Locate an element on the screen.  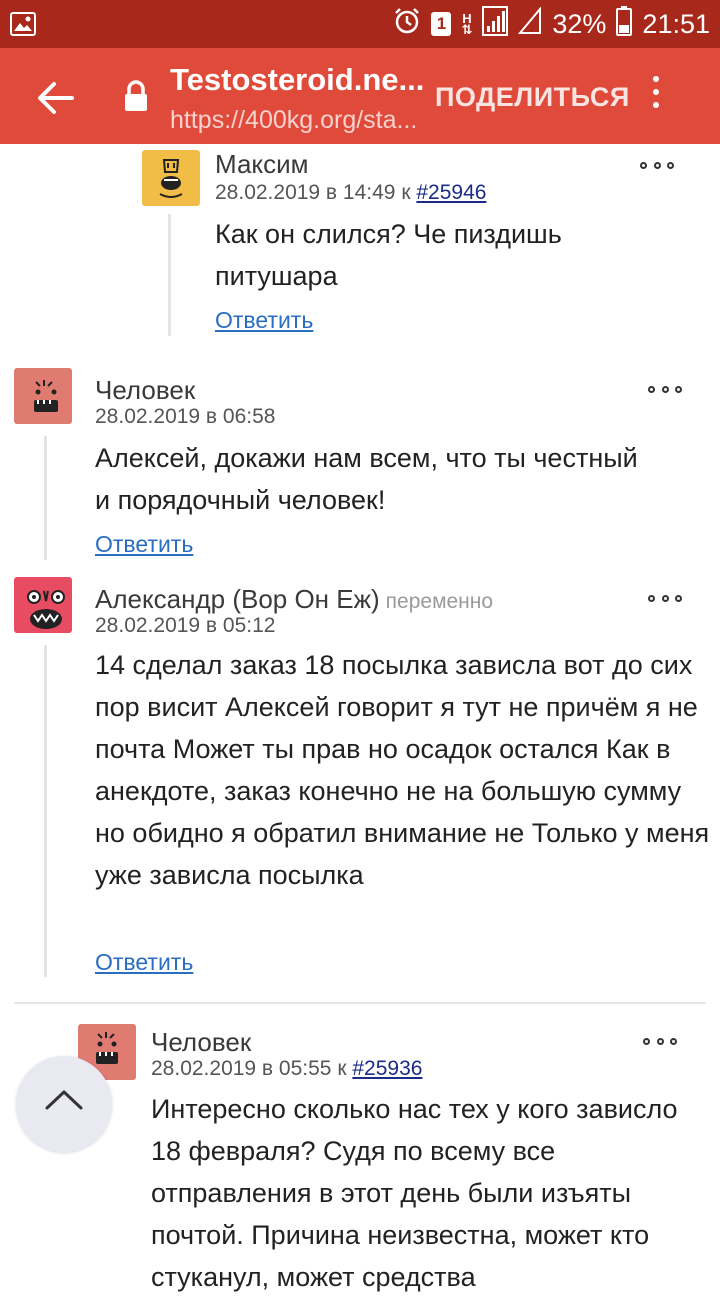
comment-meta: 28.02.2019 в 05:12 is located at coordinates (185, 625).